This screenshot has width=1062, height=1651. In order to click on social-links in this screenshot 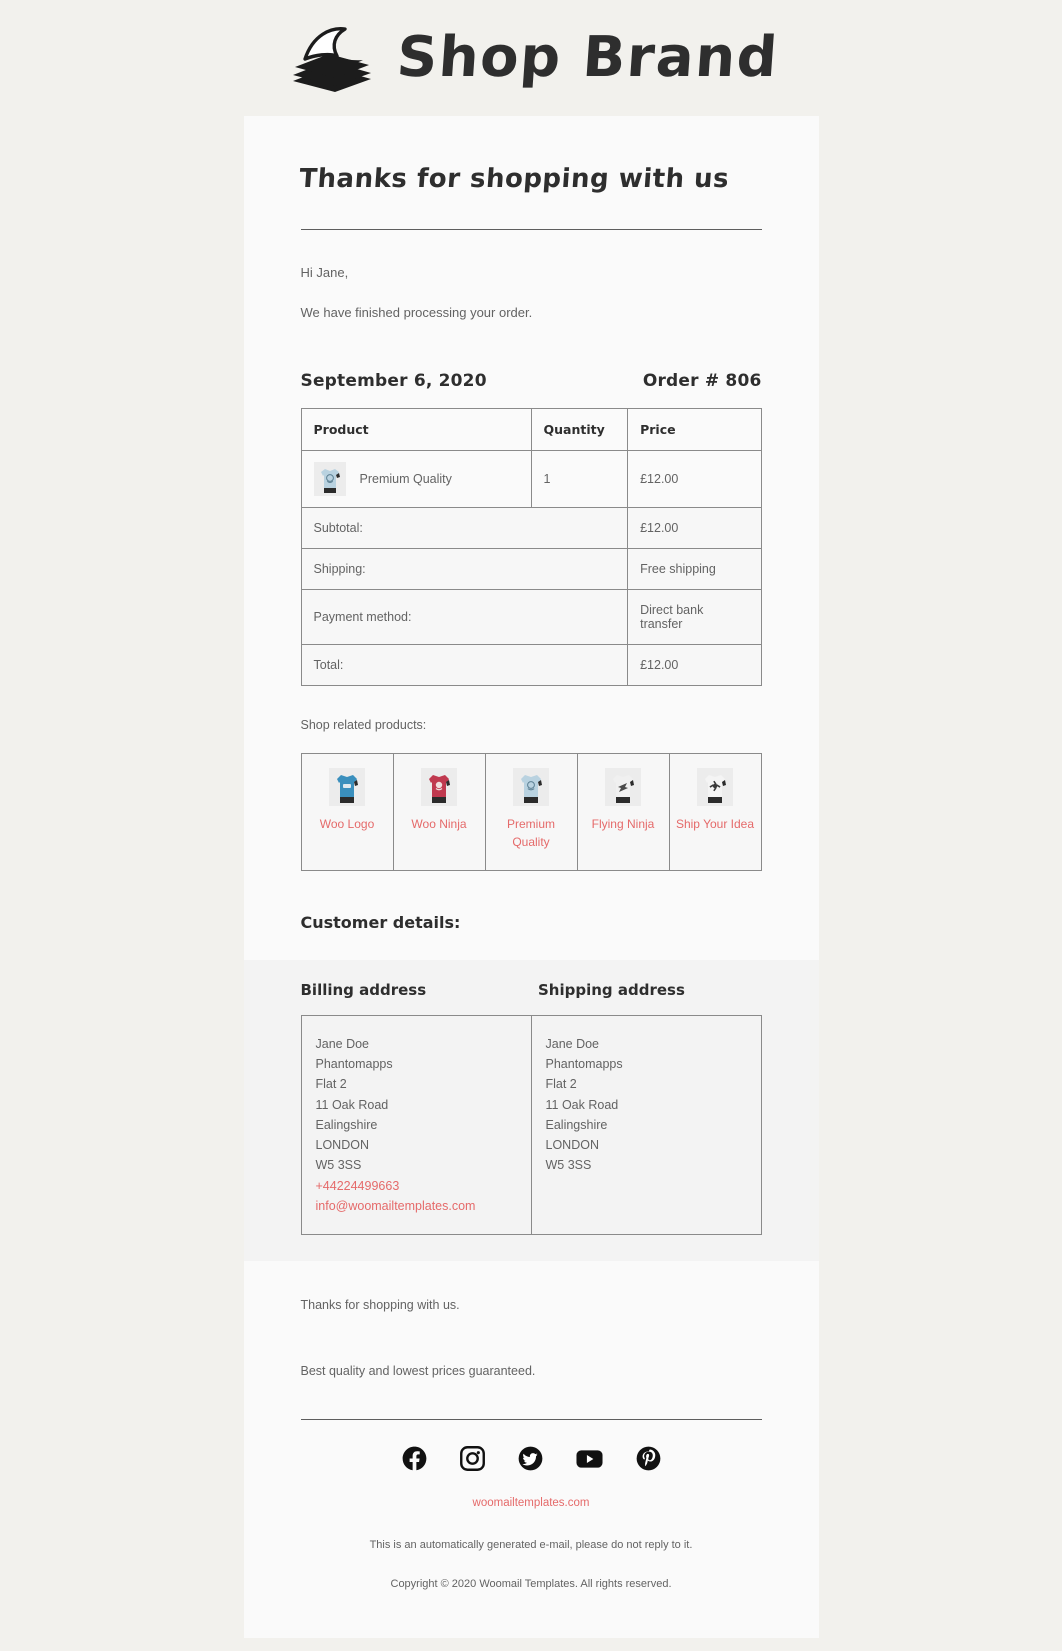, I will do `click(531, 1446)`.